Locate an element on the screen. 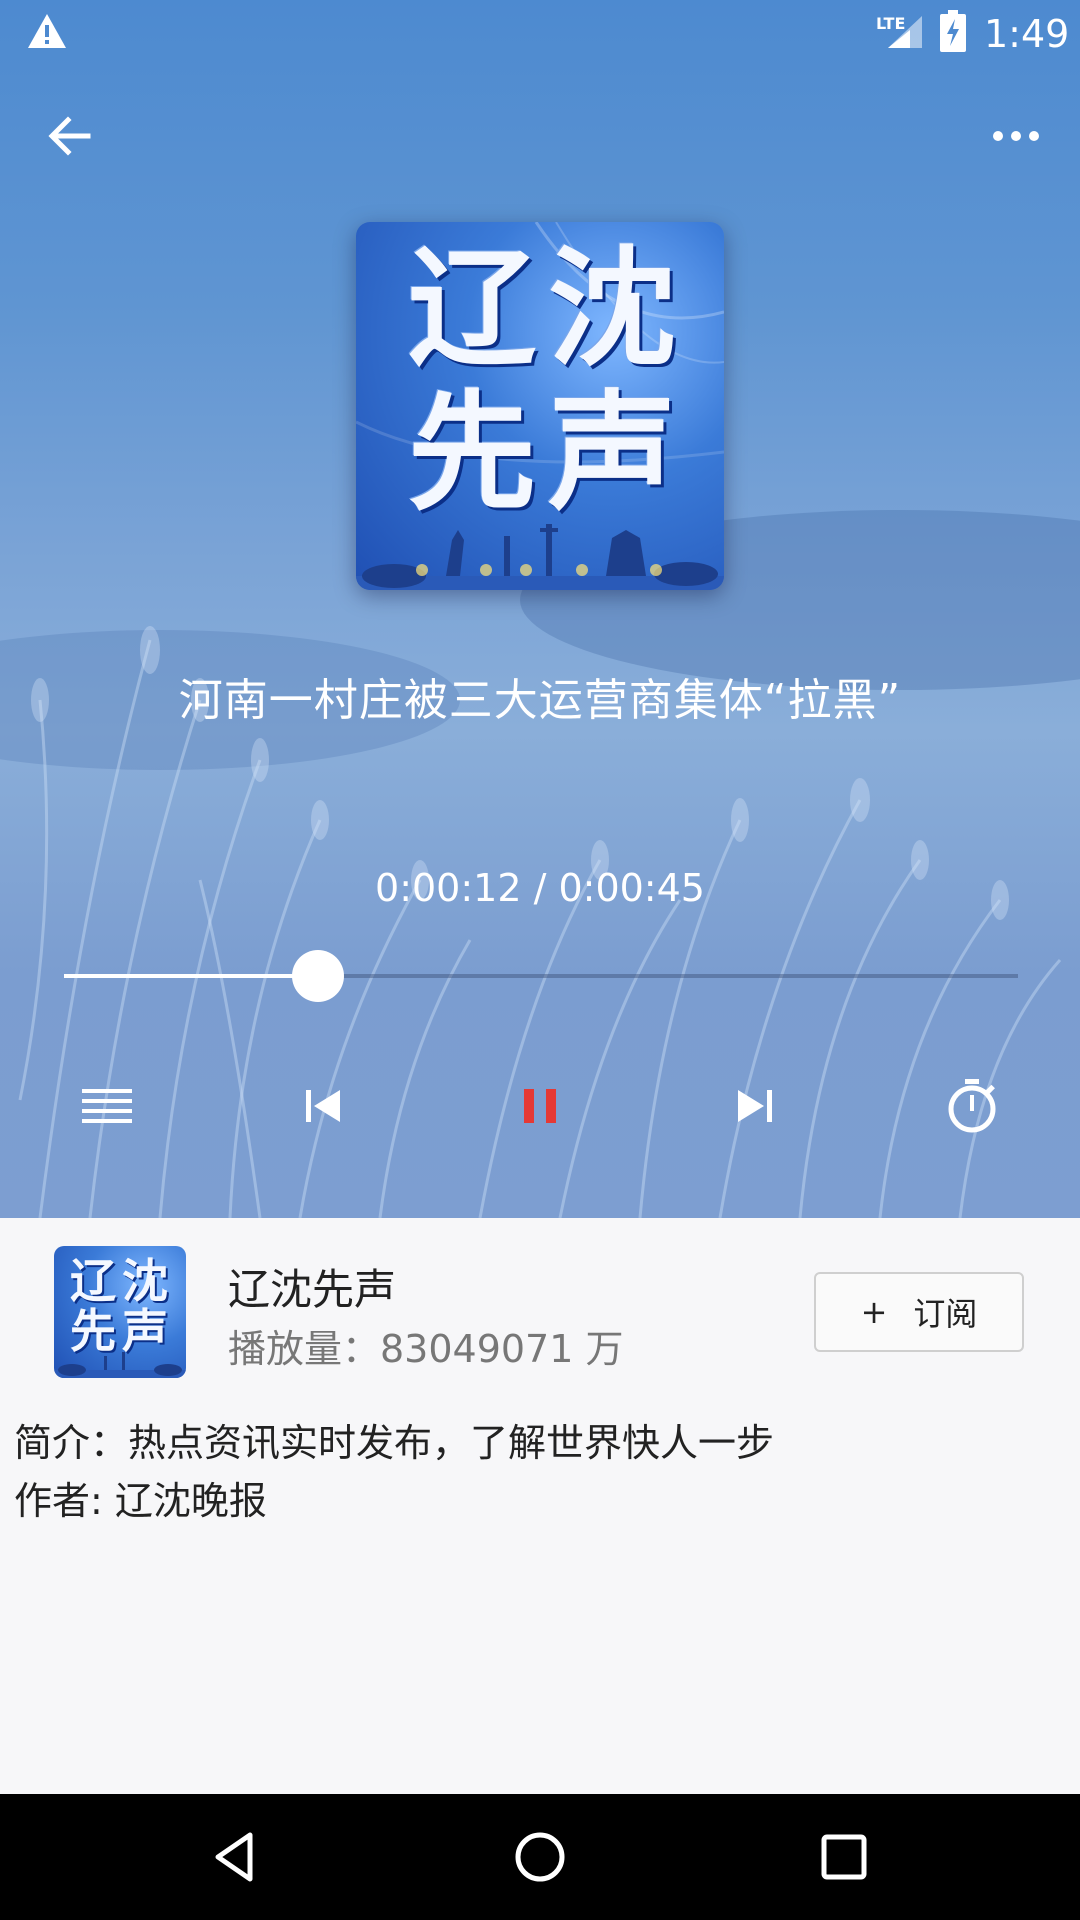  nav-home-icon is located at coordinates (540, 1857).